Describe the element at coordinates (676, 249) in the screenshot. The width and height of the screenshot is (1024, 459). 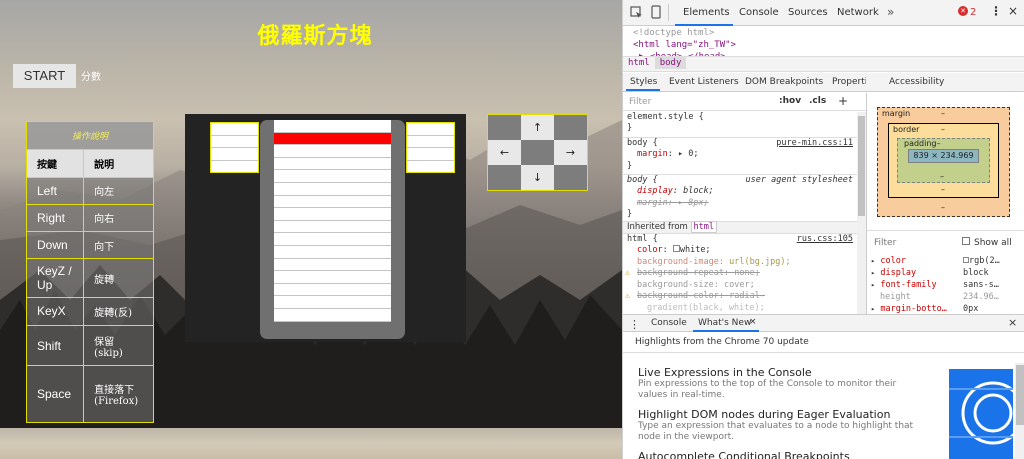
I see `color-swatch-icon` at that location.